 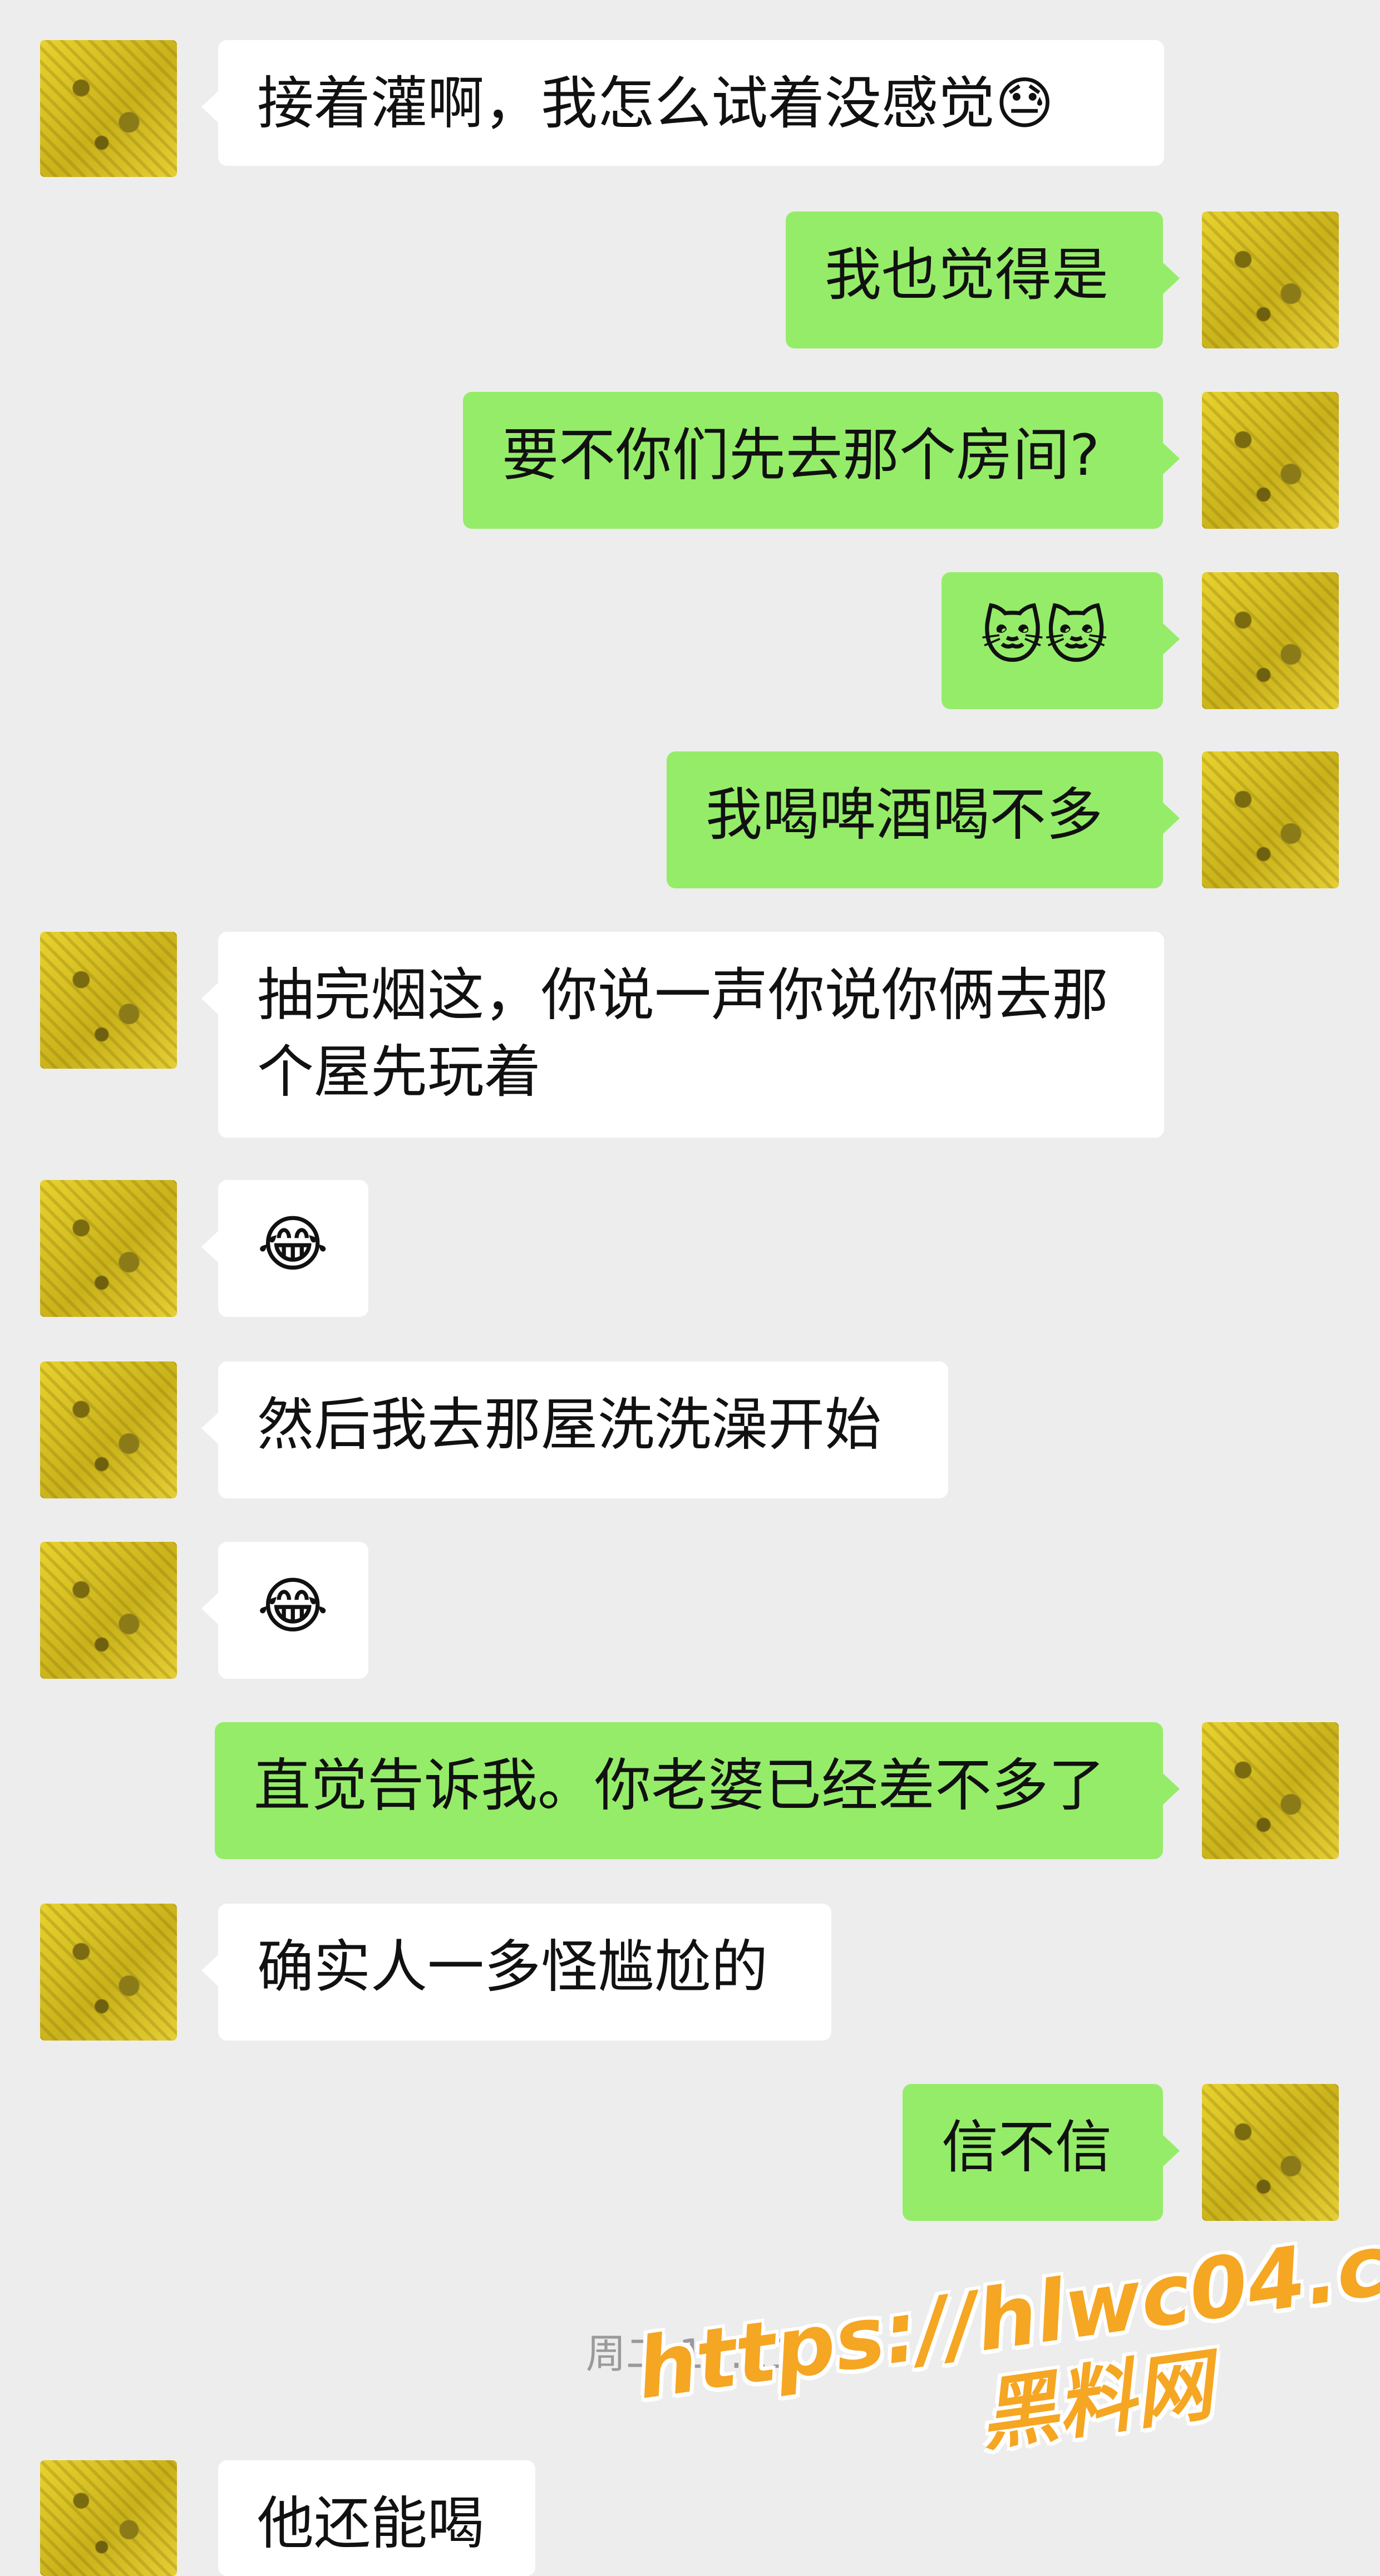 What do you see at coordinates (1005, 2354) in the screenshot?
I see `watermark: https://hlwc04.com 黑料网` at bounding box center [1005, 2354].